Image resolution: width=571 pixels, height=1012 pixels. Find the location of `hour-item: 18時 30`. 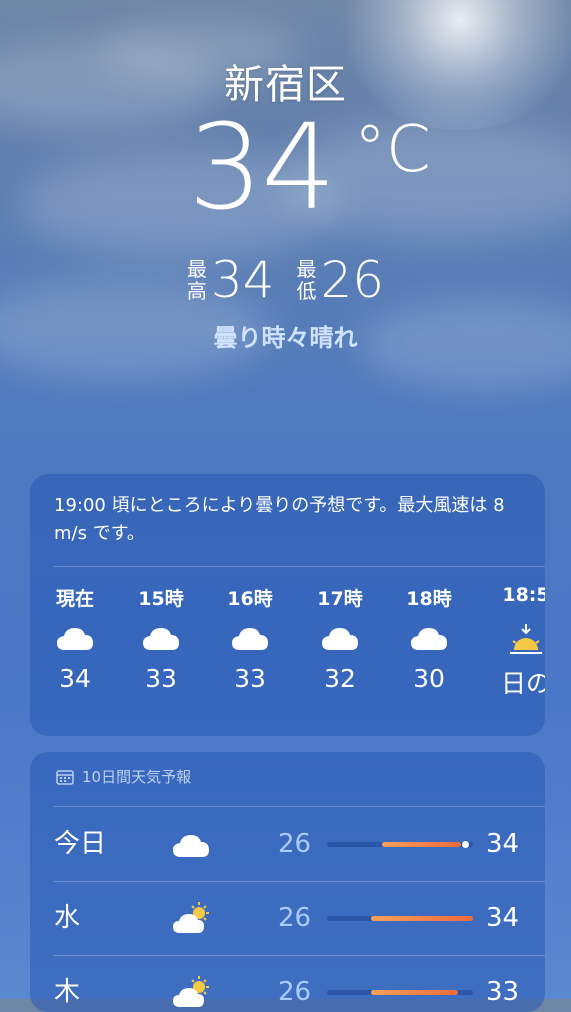

hour-item: 18時 30 is located at coordinates (429, 638).